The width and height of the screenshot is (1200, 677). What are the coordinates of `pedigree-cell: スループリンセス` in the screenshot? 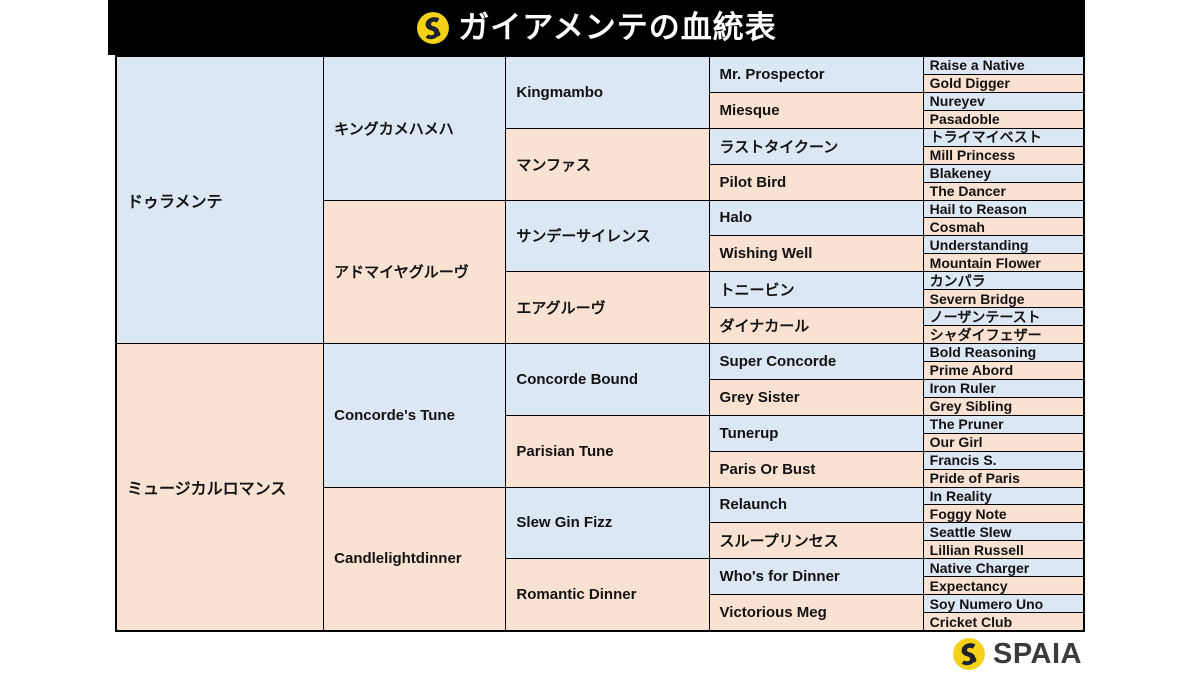 It's located at (816, 541).